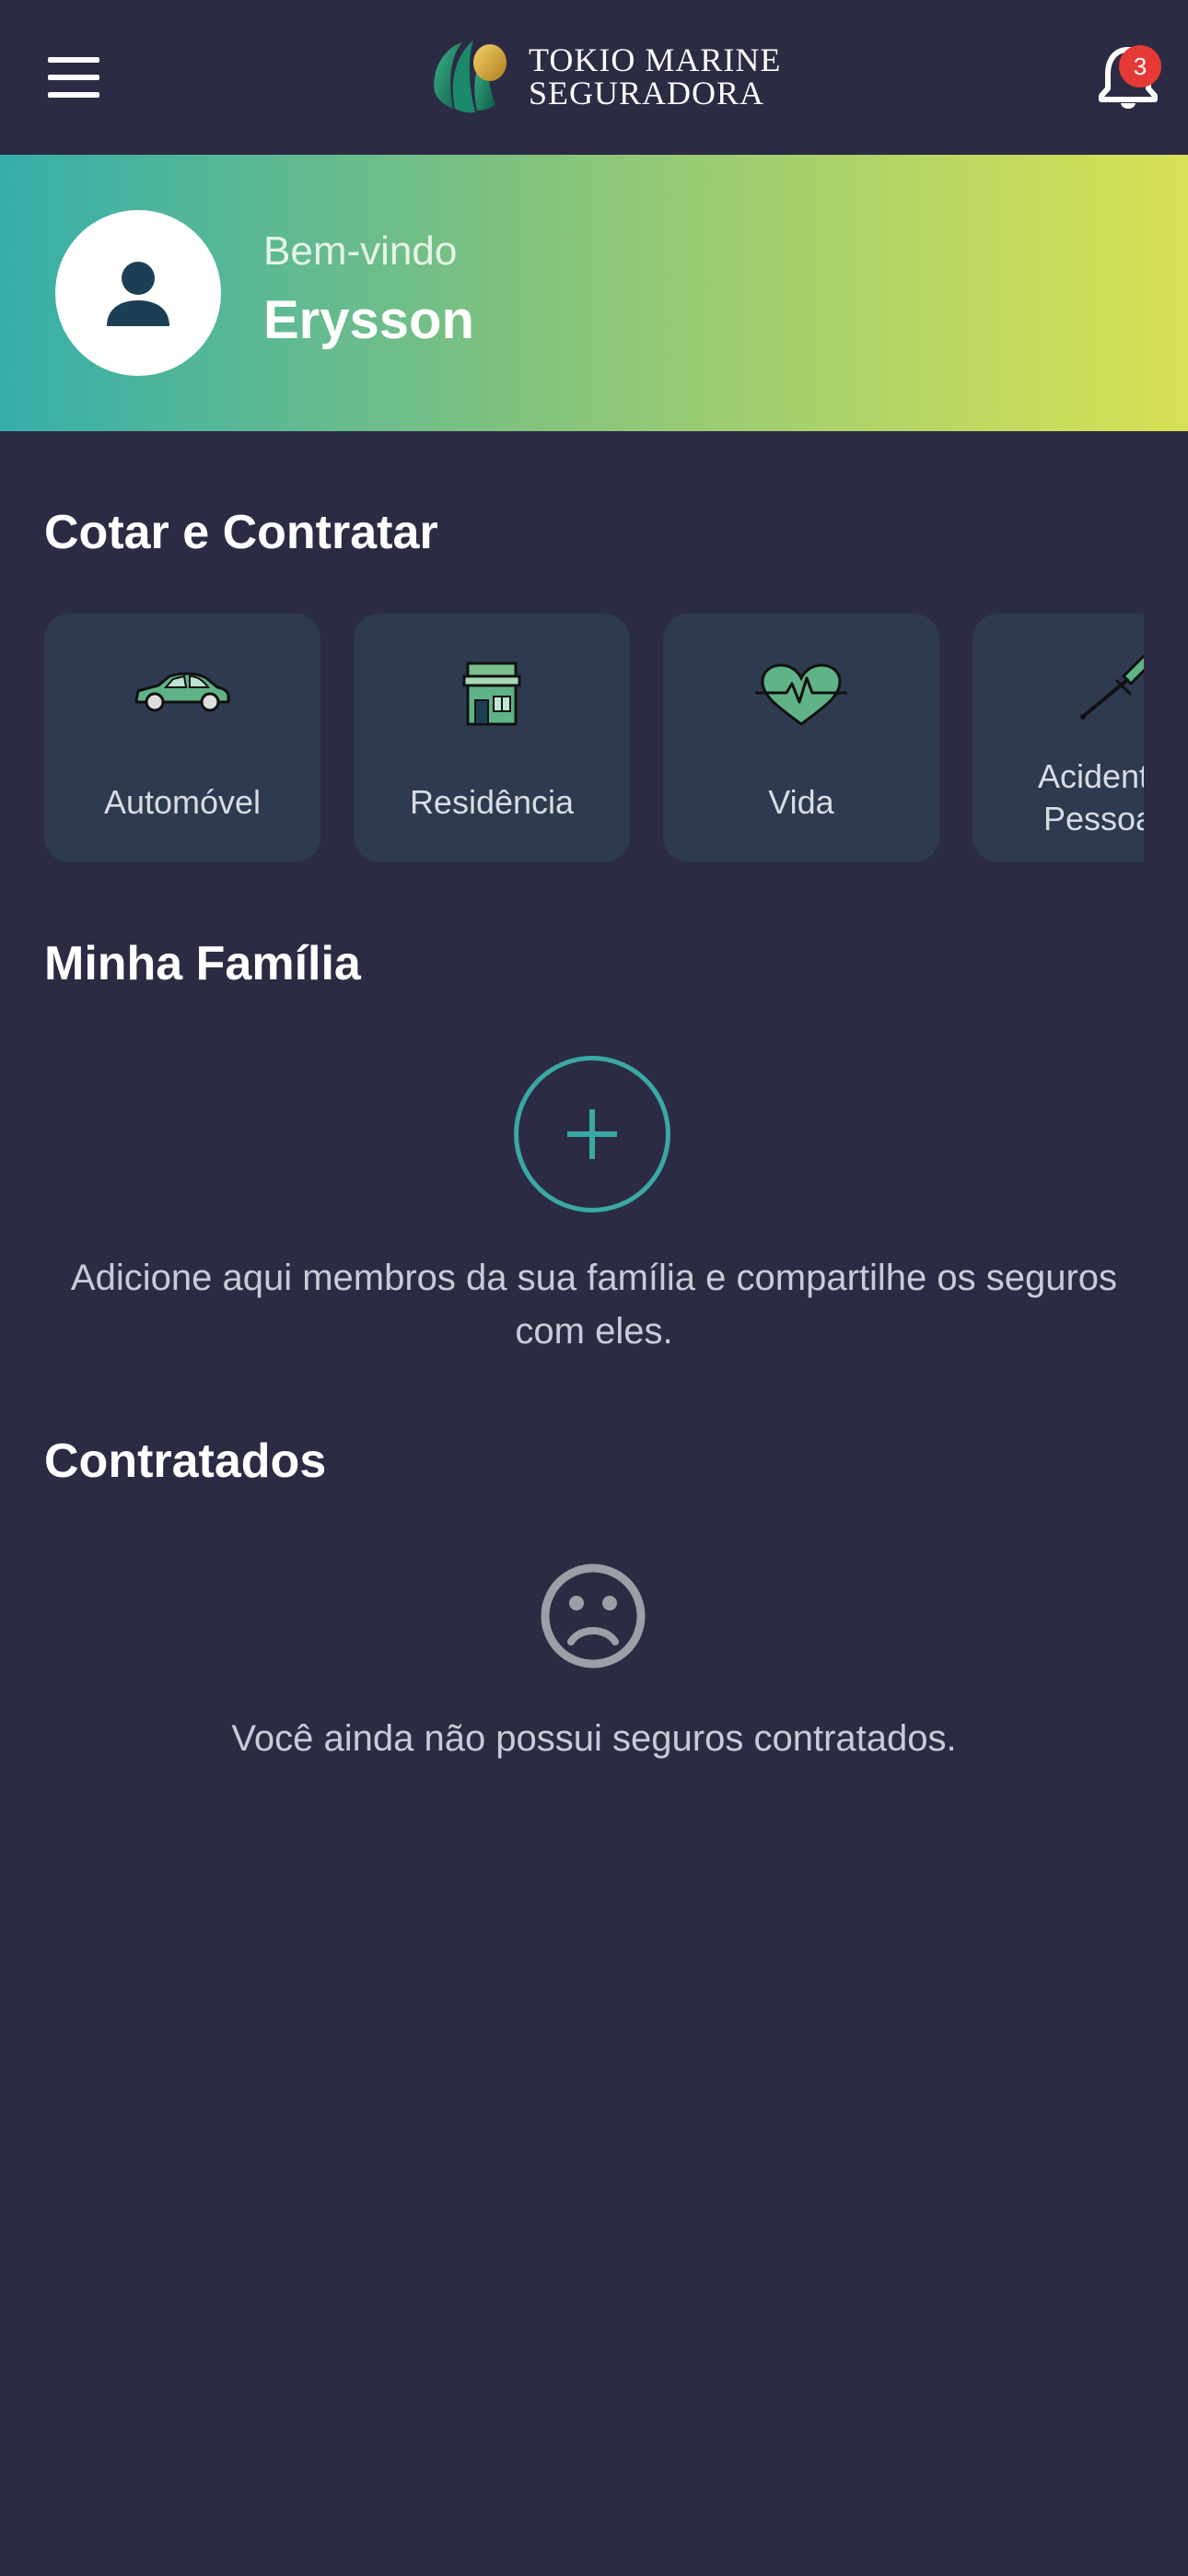 The image size is (1188, 2576). What do you see at coordinates (647, 93) in the screenshot?
I see `logo-text-line2: SEGURADORA` at bounding box center [647, 93].